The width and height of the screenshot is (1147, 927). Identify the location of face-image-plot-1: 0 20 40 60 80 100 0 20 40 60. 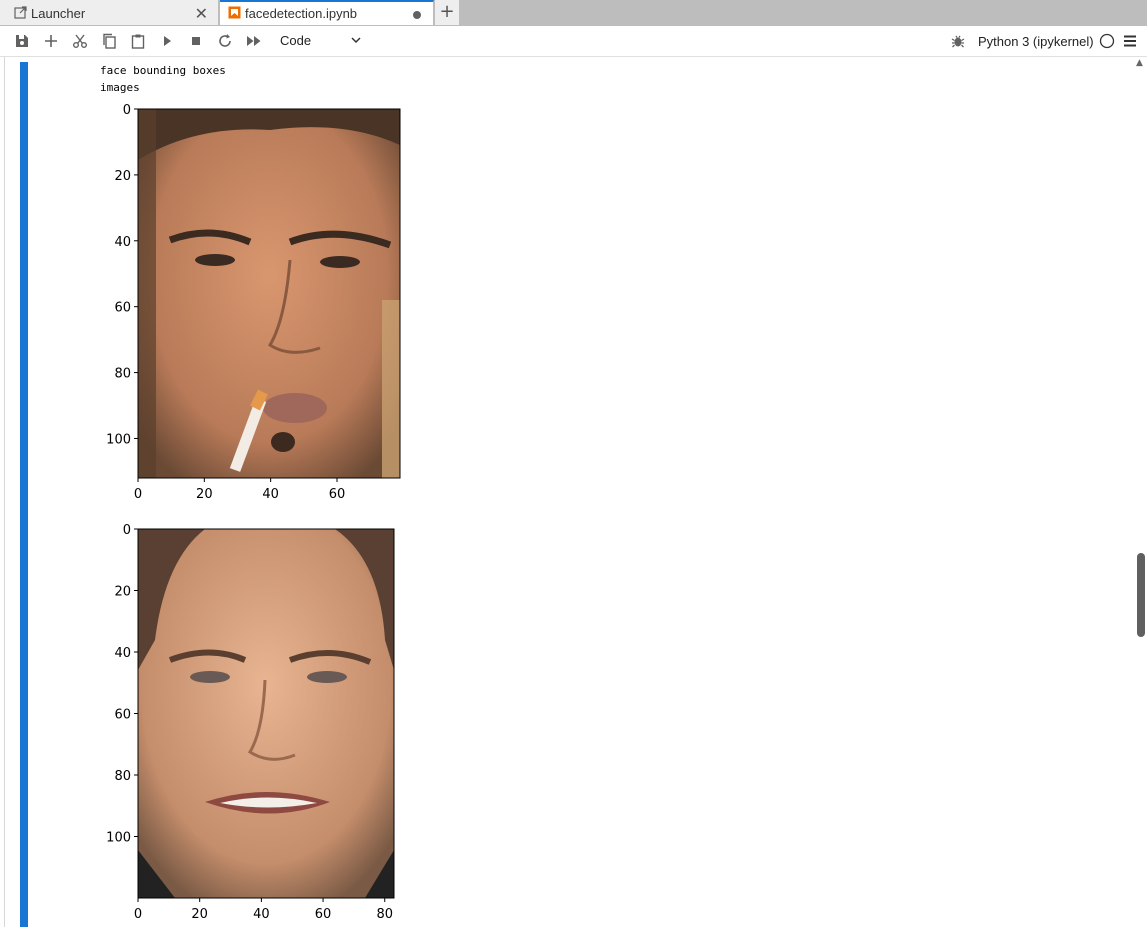
(253, 302).